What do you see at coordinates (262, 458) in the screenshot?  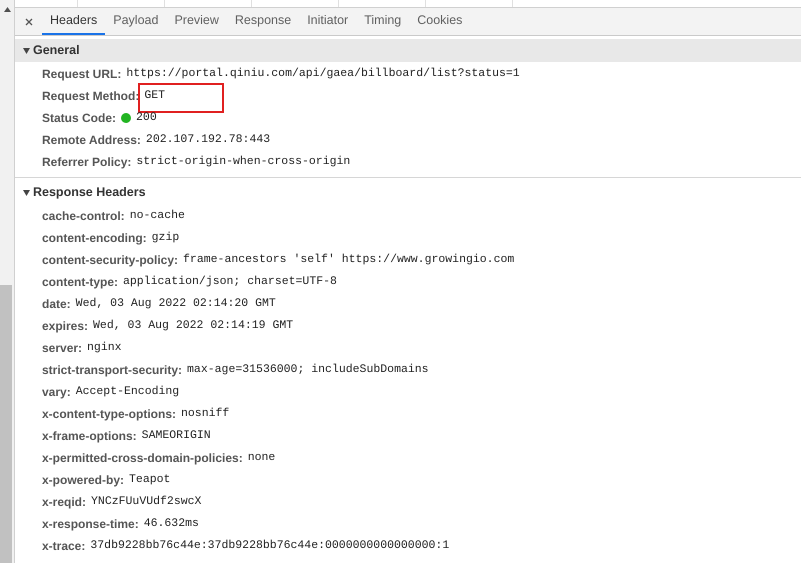 I see `header-value: none` at bounding box center [262, 458].